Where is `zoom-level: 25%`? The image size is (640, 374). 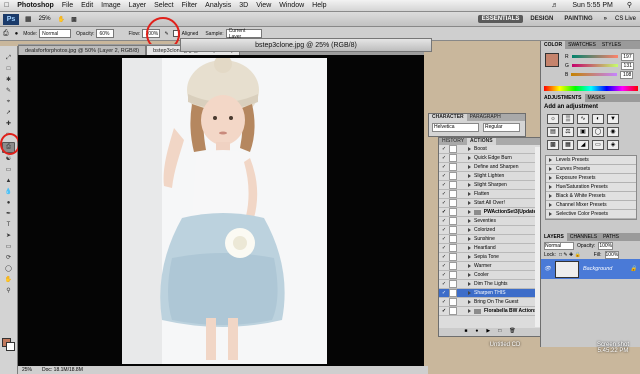 zoom-level: 25% is located at coordinates (45, 19).